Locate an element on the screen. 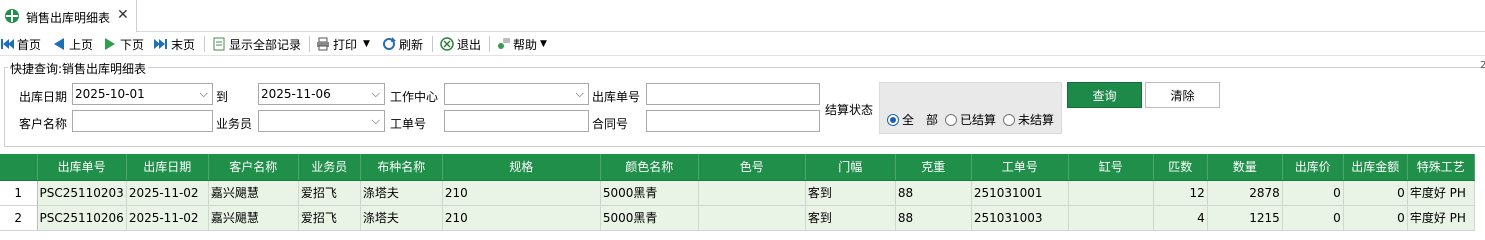 This screenshot has width=1485, height=240. exit-label: 退出 is located at coordinates (469, 44).